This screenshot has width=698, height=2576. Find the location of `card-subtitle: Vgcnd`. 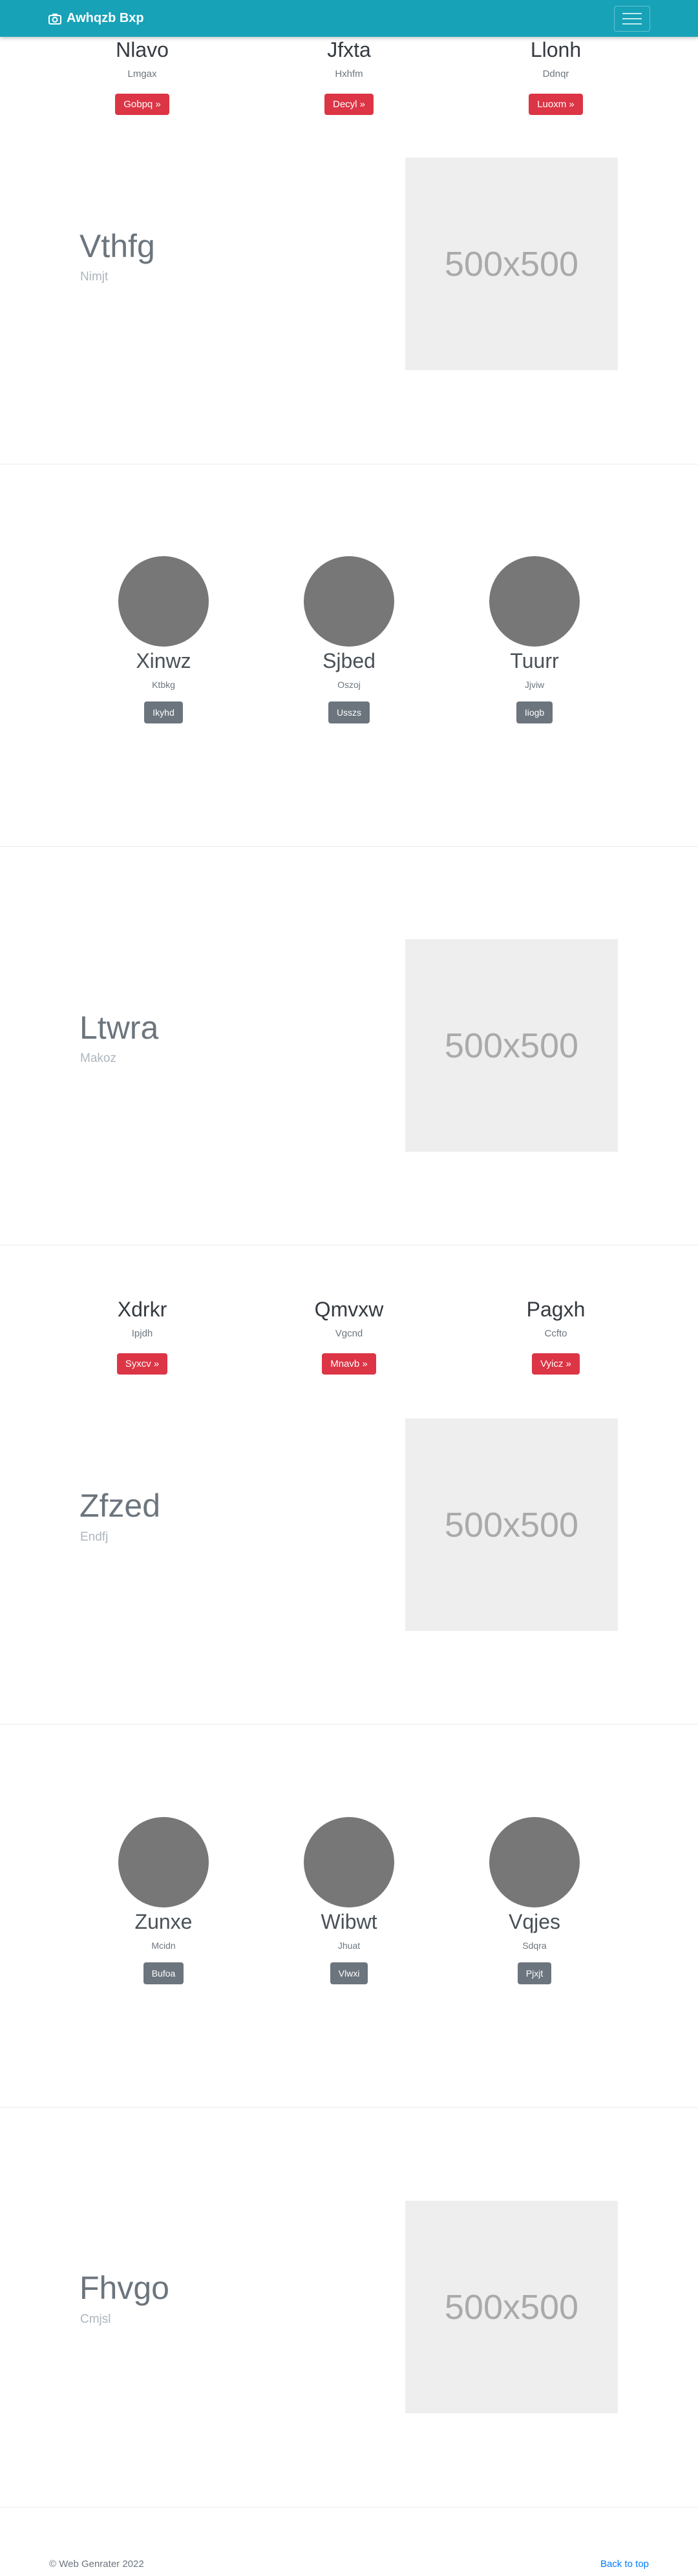

card-subtitle: Vgcnd is located at coordinates (349, 1334).